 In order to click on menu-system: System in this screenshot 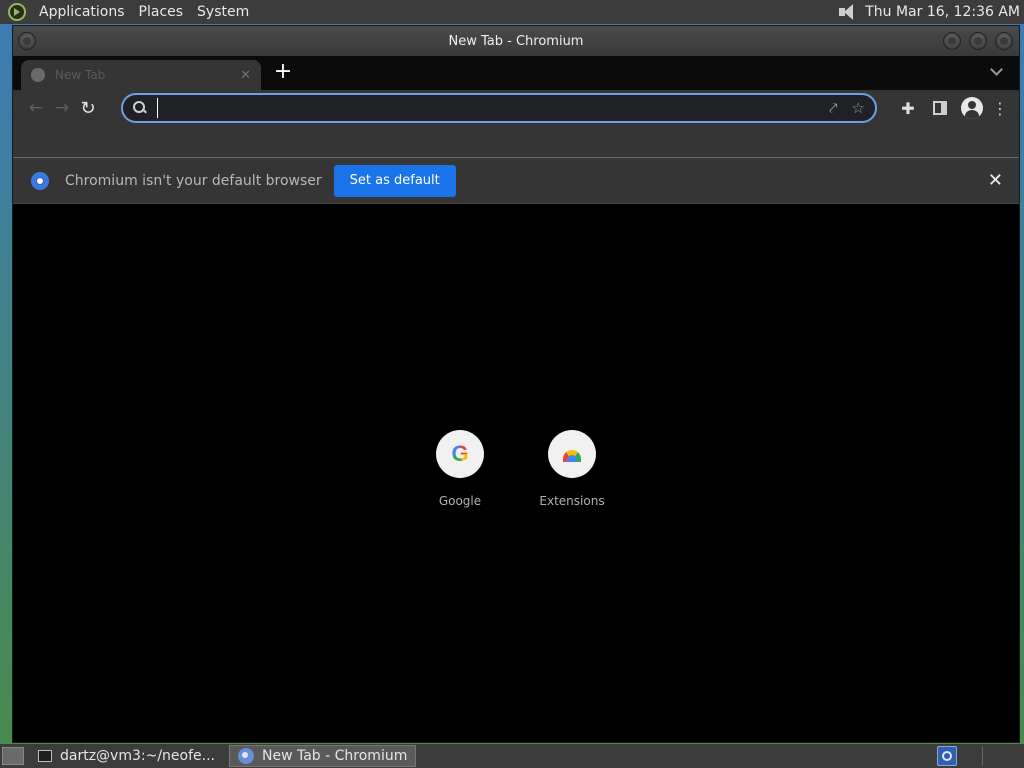, I will do `click(223, 12)`.